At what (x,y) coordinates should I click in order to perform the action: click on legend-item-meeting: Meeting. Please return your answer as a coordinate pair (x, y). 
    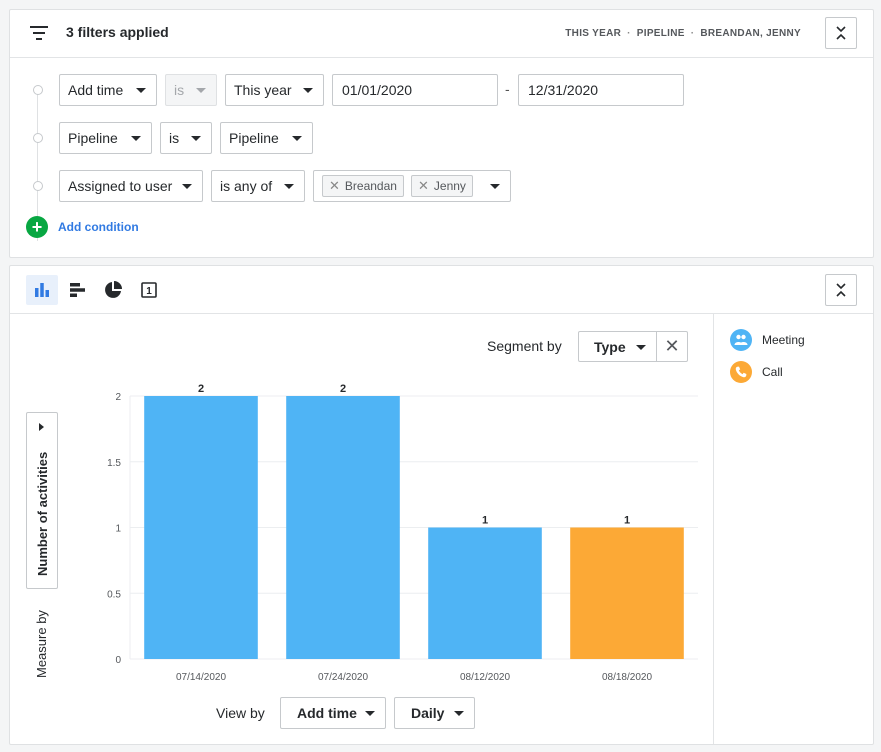
    Looking at the image, I should click on (767, 340).